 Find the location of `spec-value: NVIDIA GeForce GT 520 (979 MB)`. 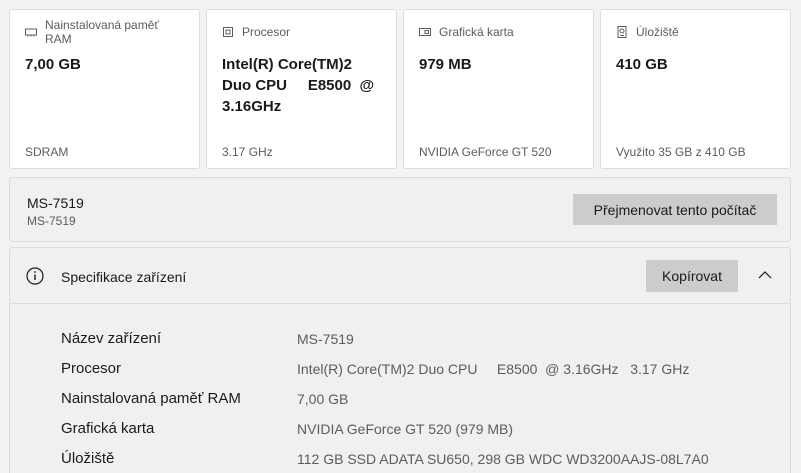

spec-value: NVIDIA GeForce GT 520 (979 MB) is located at coordinates (405, 429).